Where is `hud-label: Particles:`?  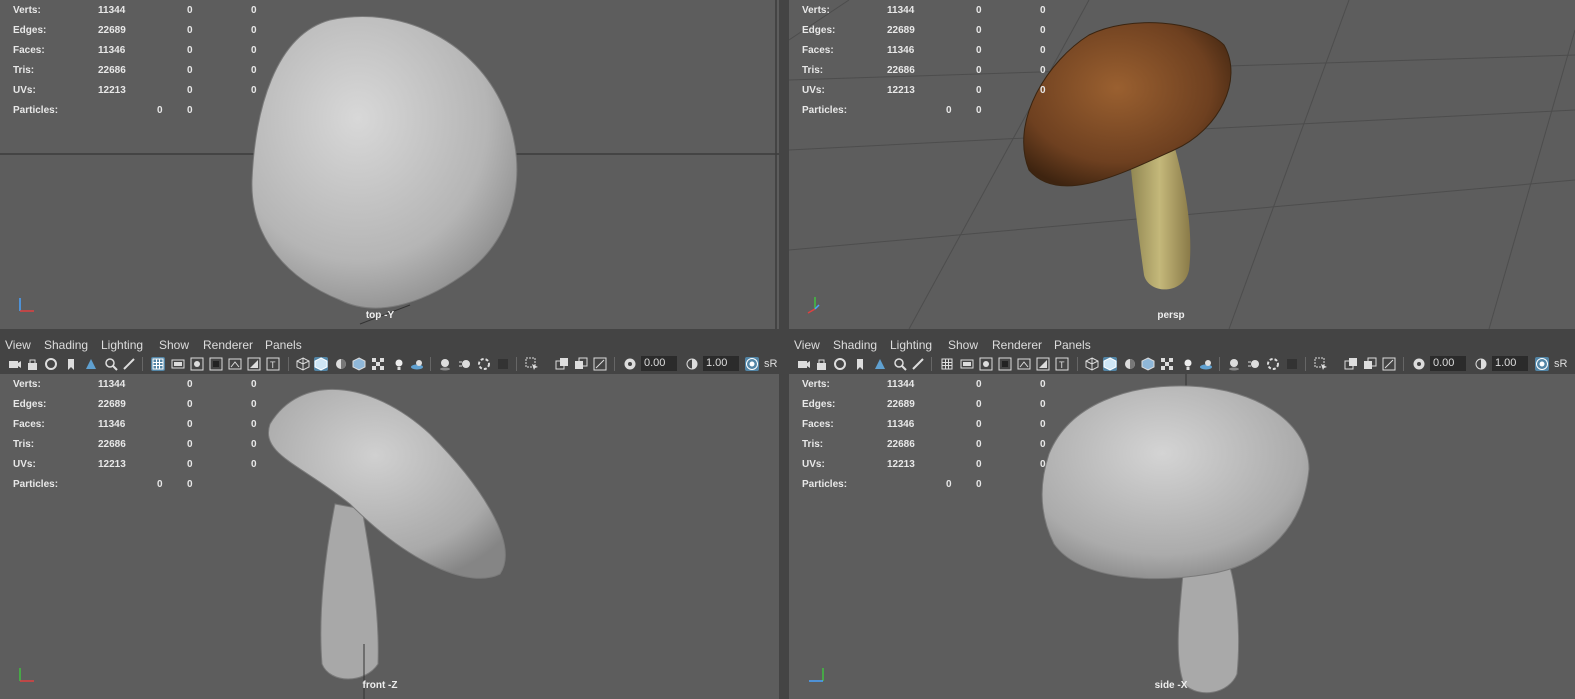
hud-label: Particles: is located at coordinates (36, 484).